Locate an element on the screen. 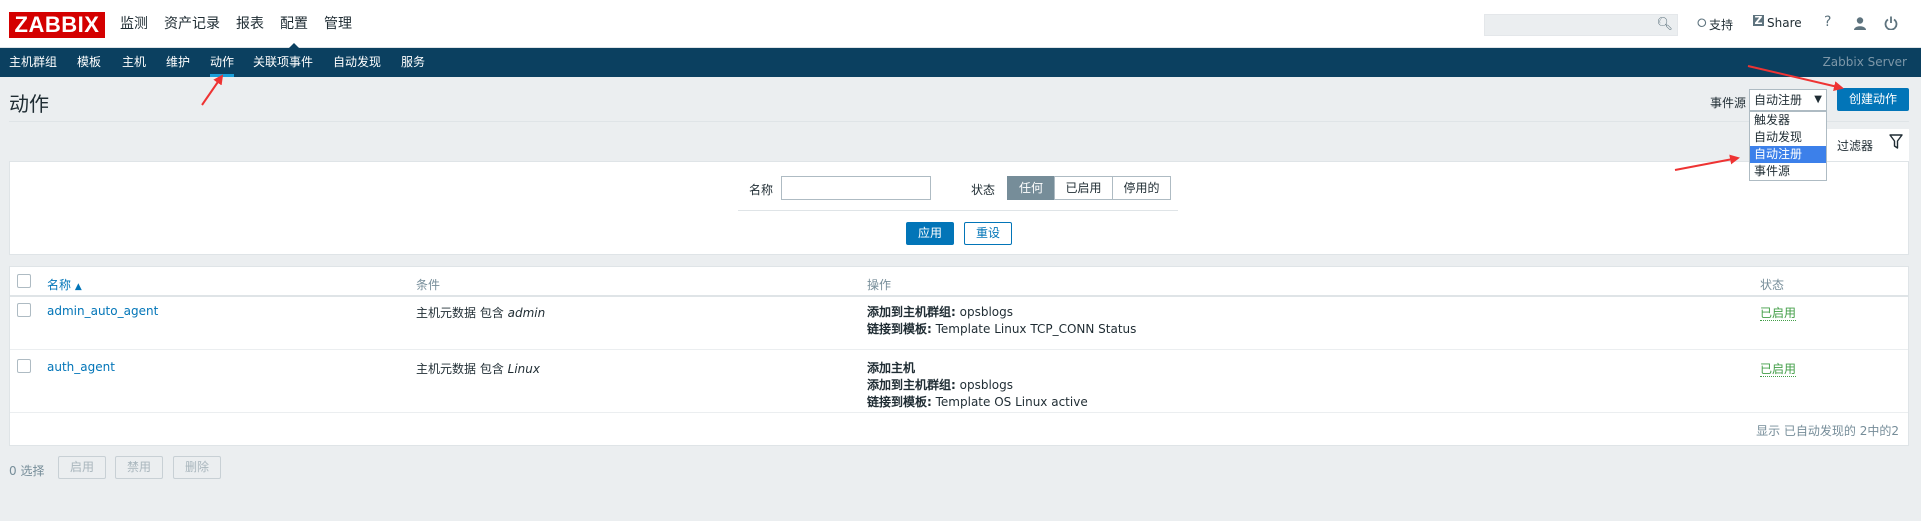 This screenshot has height=521, width=1921. sign-out-icon is located at coordinates (1891, 23).